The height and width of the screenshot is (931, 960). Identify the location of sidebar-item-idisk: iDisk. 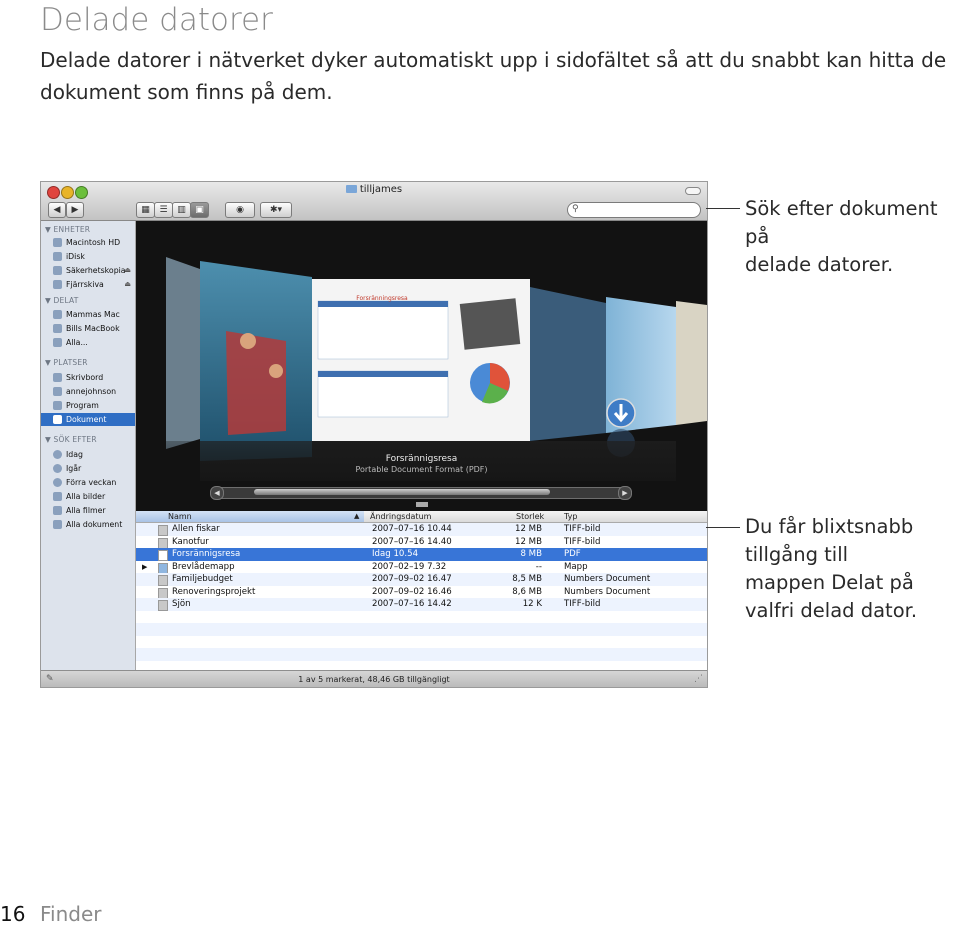
(88, 256).